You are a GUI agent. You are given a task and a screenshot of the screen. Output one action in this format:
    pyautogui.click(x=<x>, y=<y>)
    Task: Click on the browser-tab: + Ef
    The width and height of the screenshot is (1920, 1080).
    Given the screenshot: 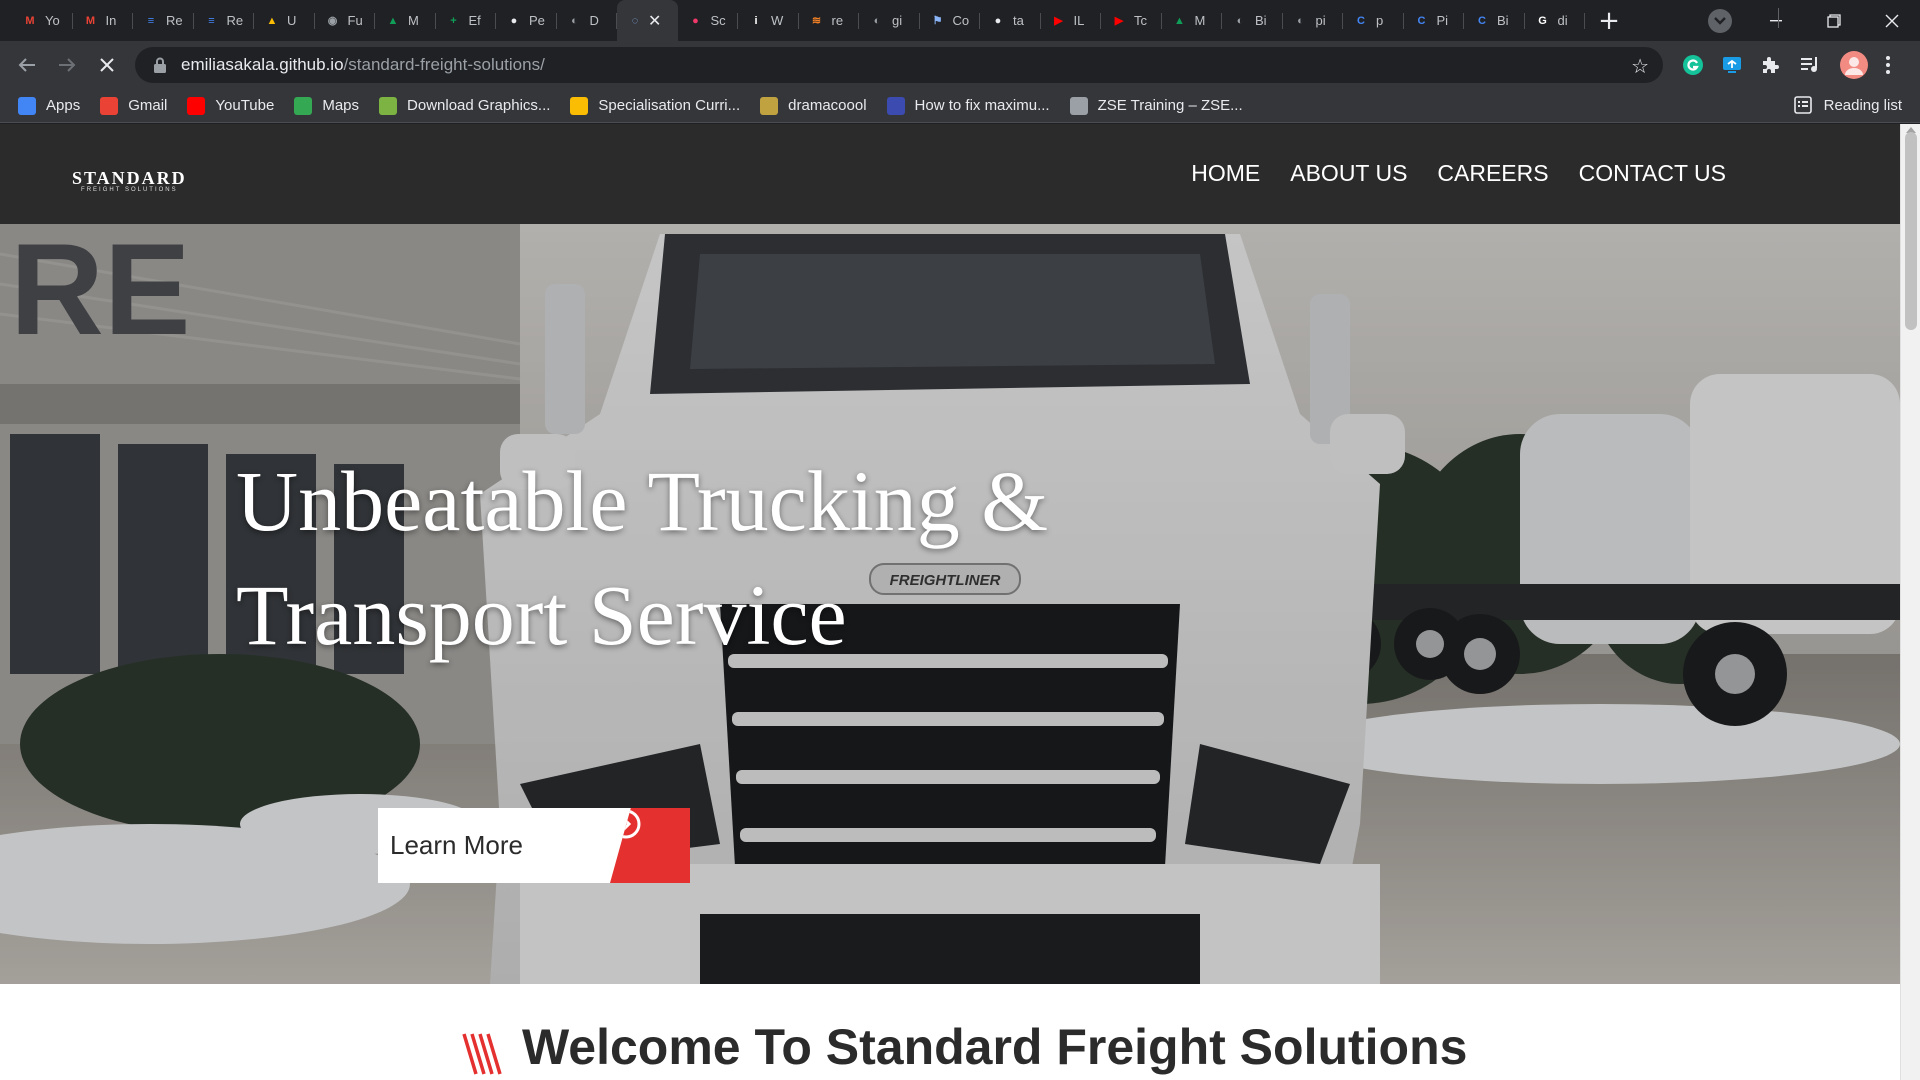 What is the action you would take?
    pyautogui.click(x=466, y=20)
    